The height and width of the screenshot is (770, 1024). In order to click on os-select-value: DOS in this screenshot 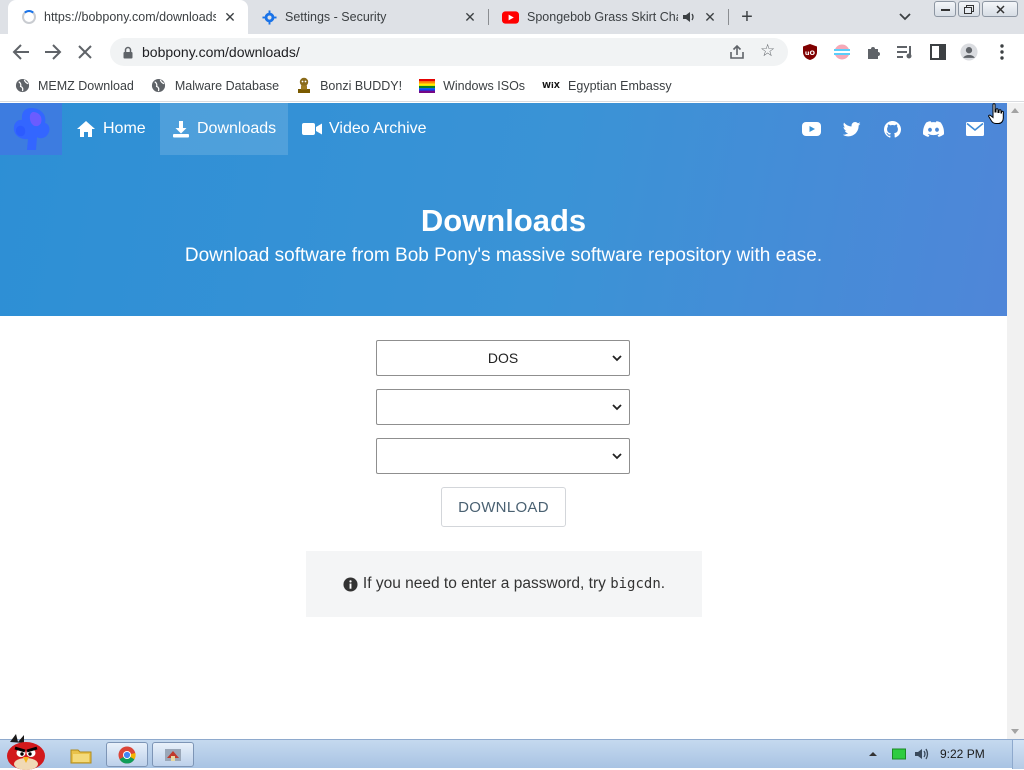, I will do `click(503, 358)`.